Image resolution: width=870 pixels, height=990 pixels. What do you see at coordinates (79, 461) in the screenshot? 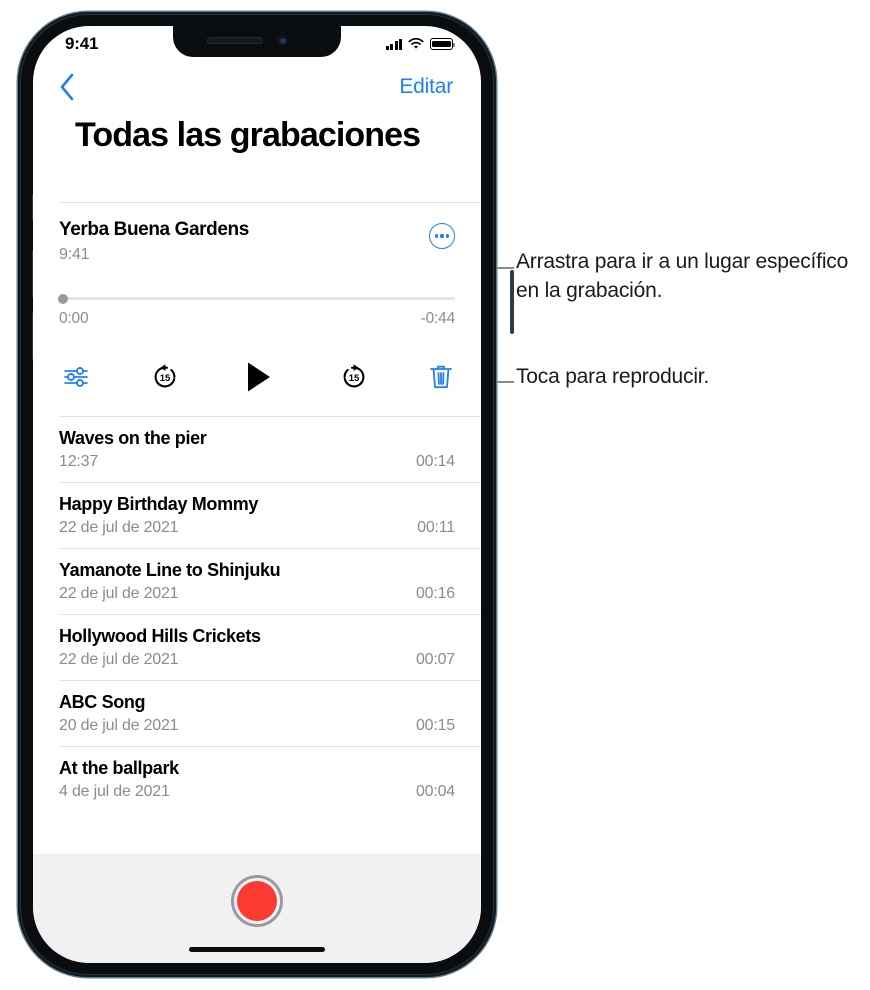
I see `recording-date: 12:37` at bounding box center [79, 461].